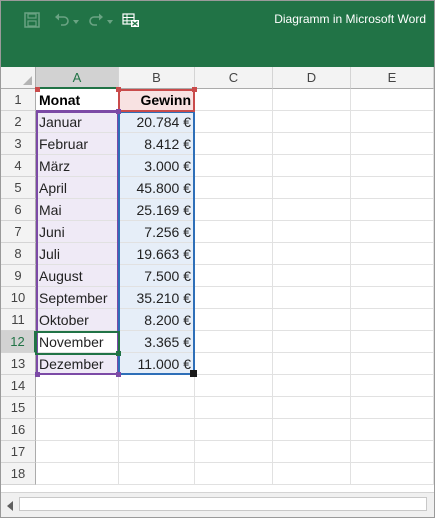 The width and height of the screenshot is (435, 518). What do you see at coordinates (392, 100) in the screenshot?
I see `cell-e1` at bounding box center [392, 100].